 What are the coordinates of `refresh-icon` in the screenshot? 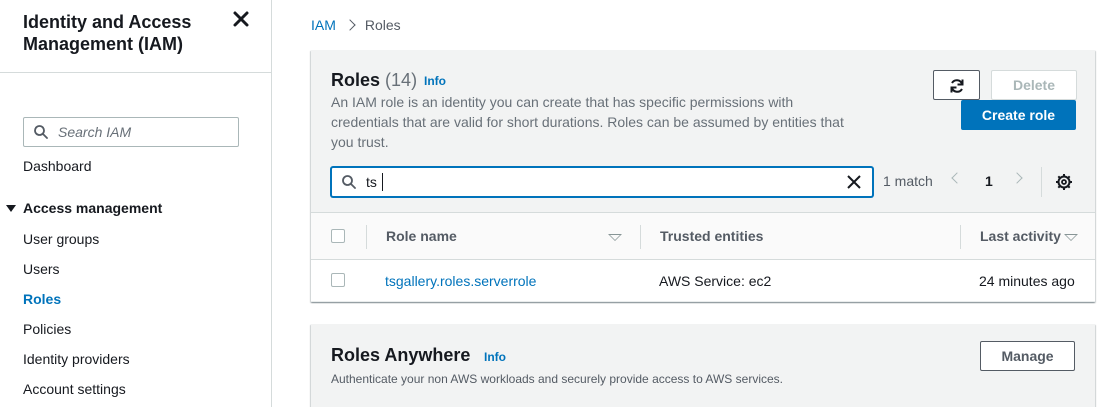 It's located at (957, 86).